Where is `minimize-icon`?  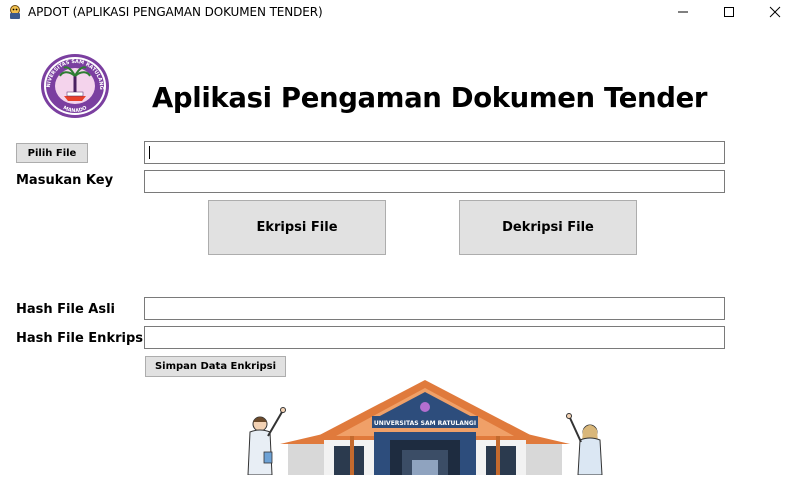 minimize-icon is located at coordinates (683, 12).